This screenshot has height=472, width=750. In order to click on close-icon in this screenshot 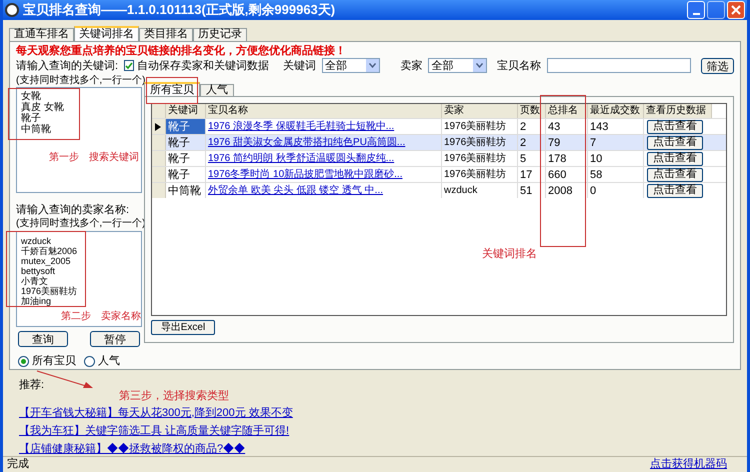, I will do `click(736, 9)`.